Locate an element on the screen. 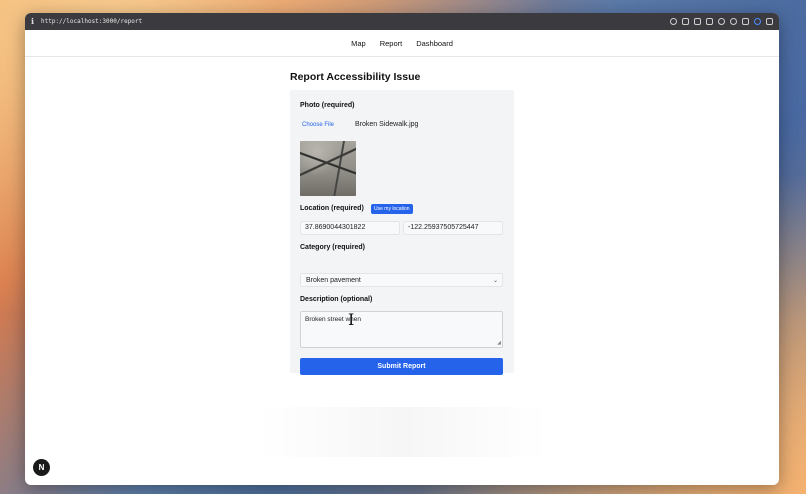  sidebar-icon is located at coordinates (769, 21).